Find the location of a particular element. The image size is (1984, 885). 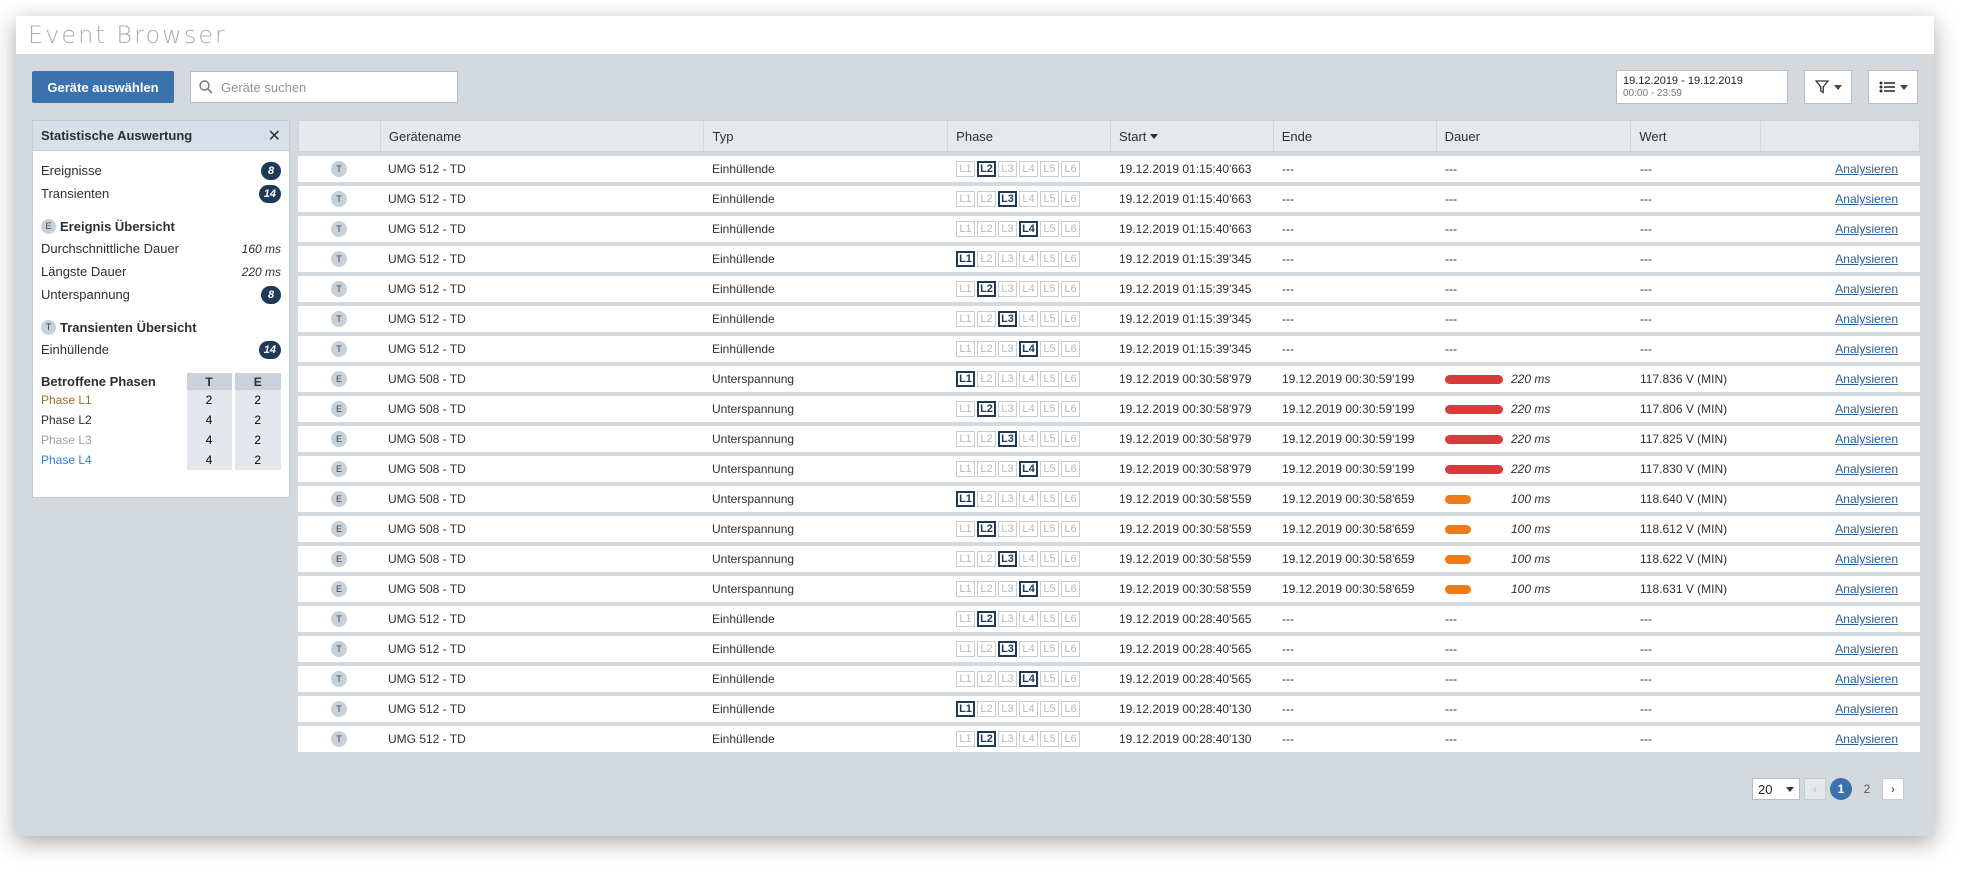

col-type: Typ is located at coordinates (826, 136).